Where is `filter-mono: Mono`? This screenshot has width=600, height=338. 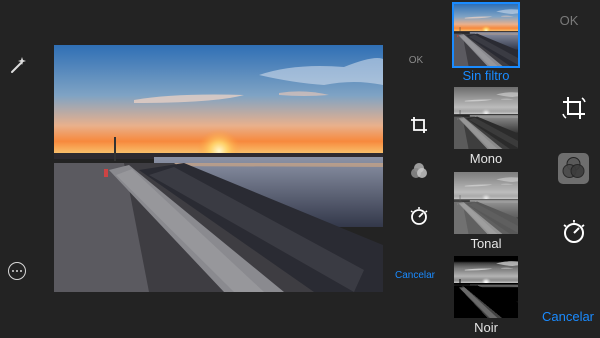 filter-mono: Mono is located at coordinates (486, 126).